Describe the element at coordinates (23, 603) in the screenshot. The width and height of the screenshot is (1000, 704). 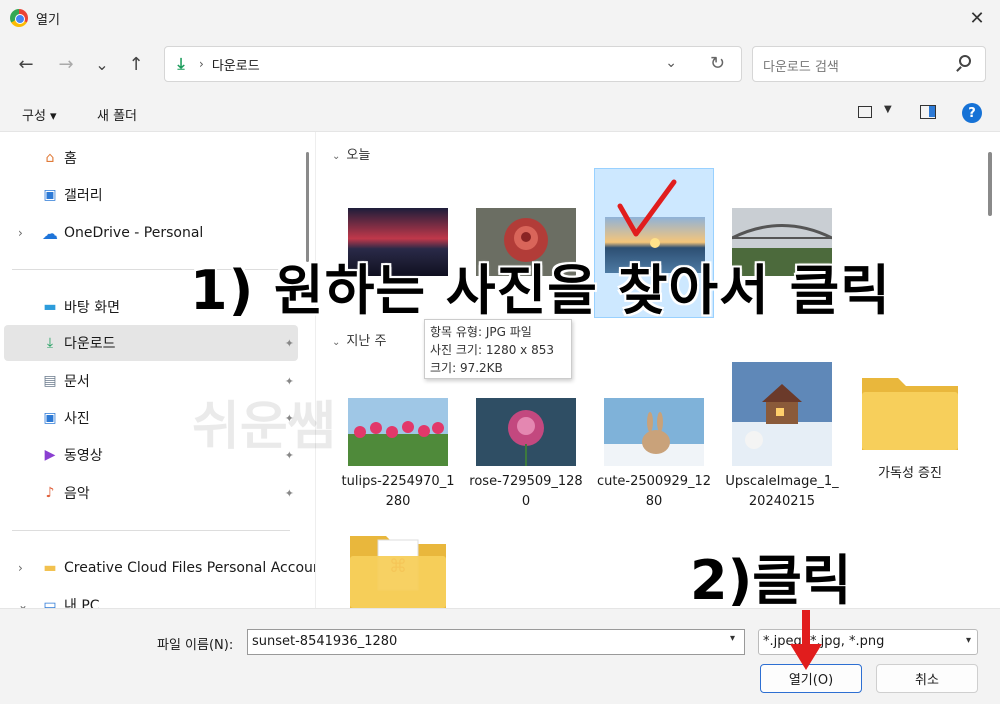
I see `collapse-icon: ⌄` at that location.